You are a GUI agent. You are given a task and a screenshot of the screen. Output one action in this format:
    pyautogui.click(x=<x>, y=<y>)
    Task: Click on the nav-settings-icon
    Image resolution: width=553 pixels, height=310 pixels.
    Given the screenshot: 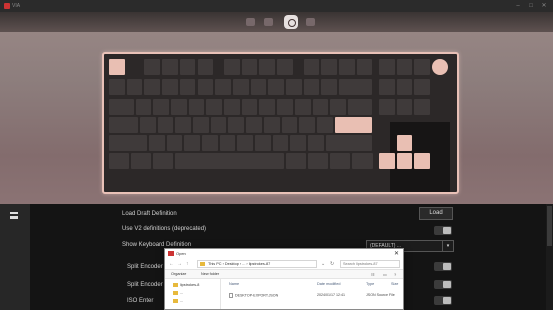 What is the action you would take?
    pyautogui.click(x=310, y=22)
    